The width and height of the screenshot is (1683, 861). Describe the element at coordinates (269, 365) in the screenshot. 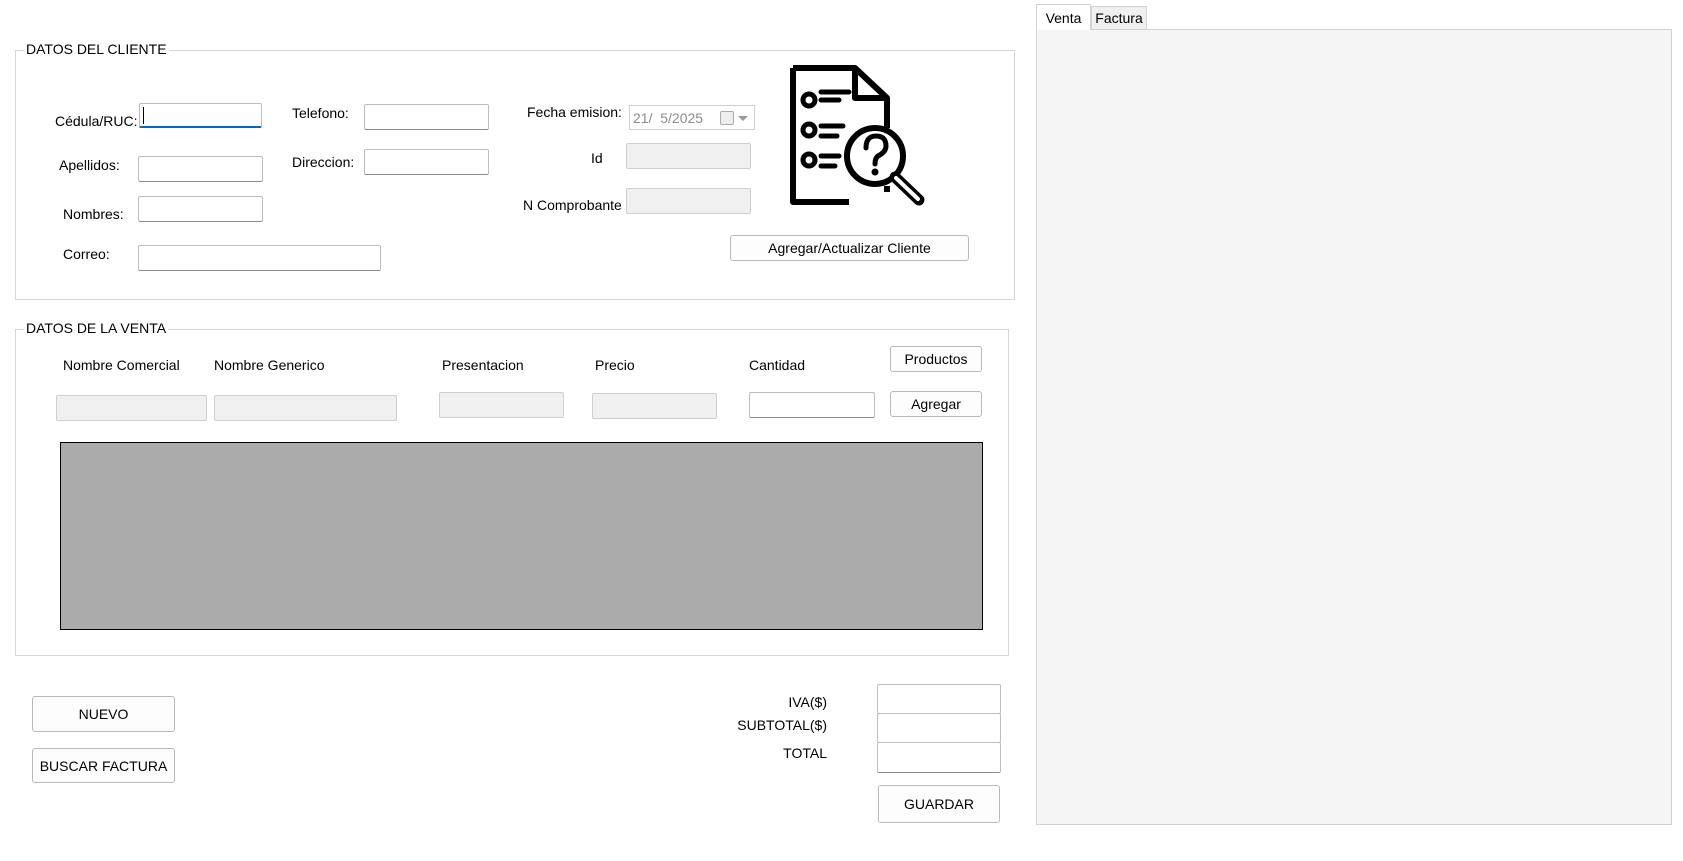

I see `col-nombre-generico-label: Nombre Generico` at that location.